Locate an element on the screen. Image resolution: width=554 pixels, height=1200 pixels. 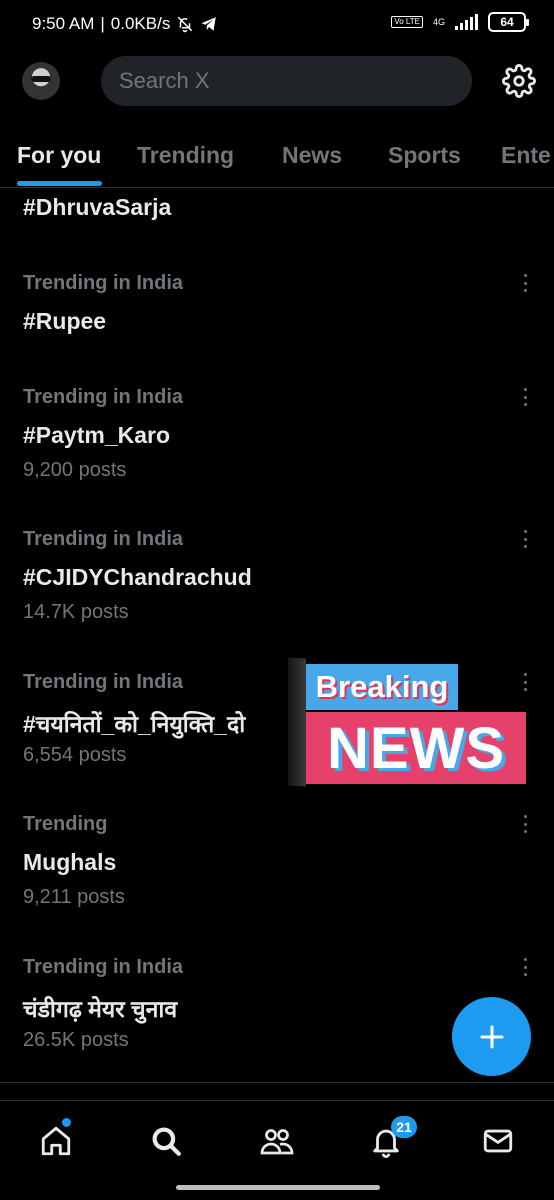
home-indicator is located at coordinates (278, 1187).